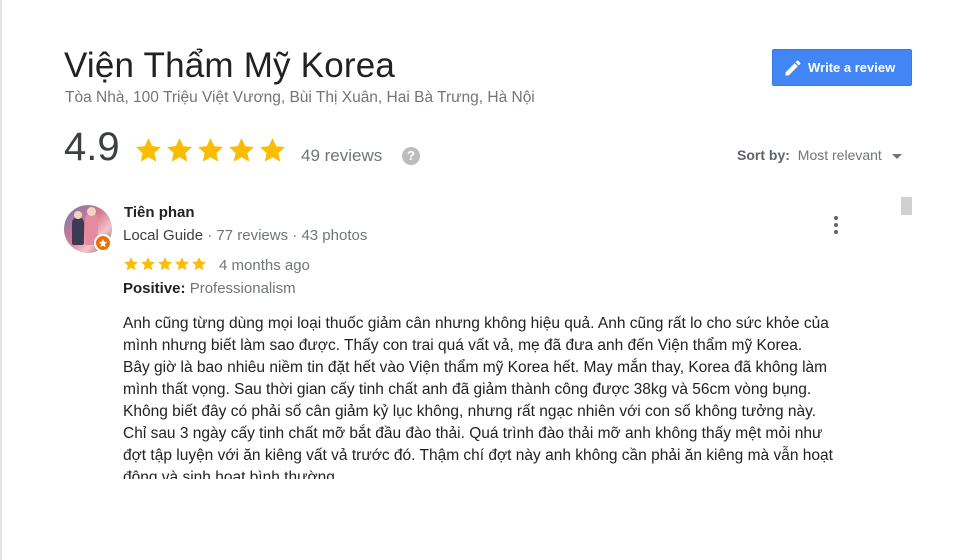 Image resolution: width=971 pixels, height=560 pixels. What do you see at coordinates (896, 156) in the screenshot?
I see `caret-down-icon` at bounding box center [896, 156].